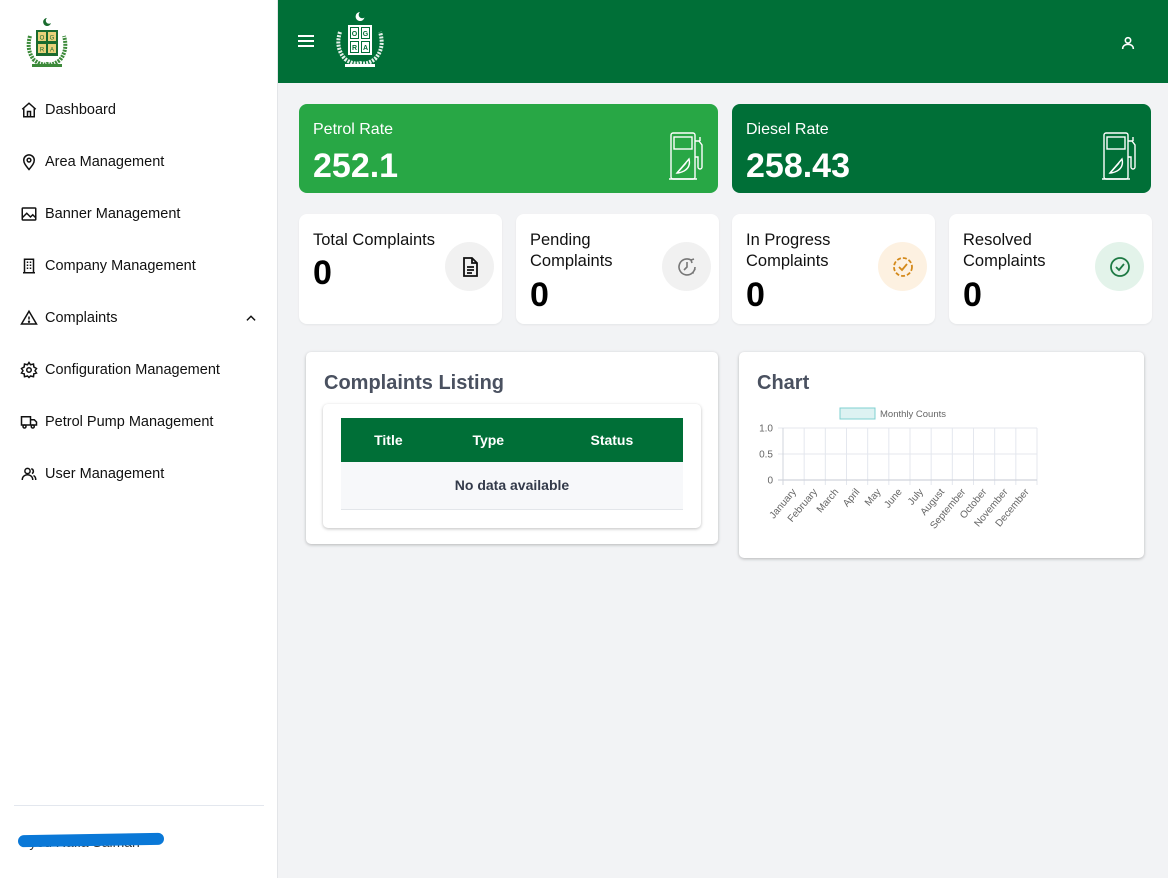 The width and height of the screenshot is (1168, 878). Describe the element at coordinates (29, 162) in the screenshot. I see `map-pin-icon` at that location.